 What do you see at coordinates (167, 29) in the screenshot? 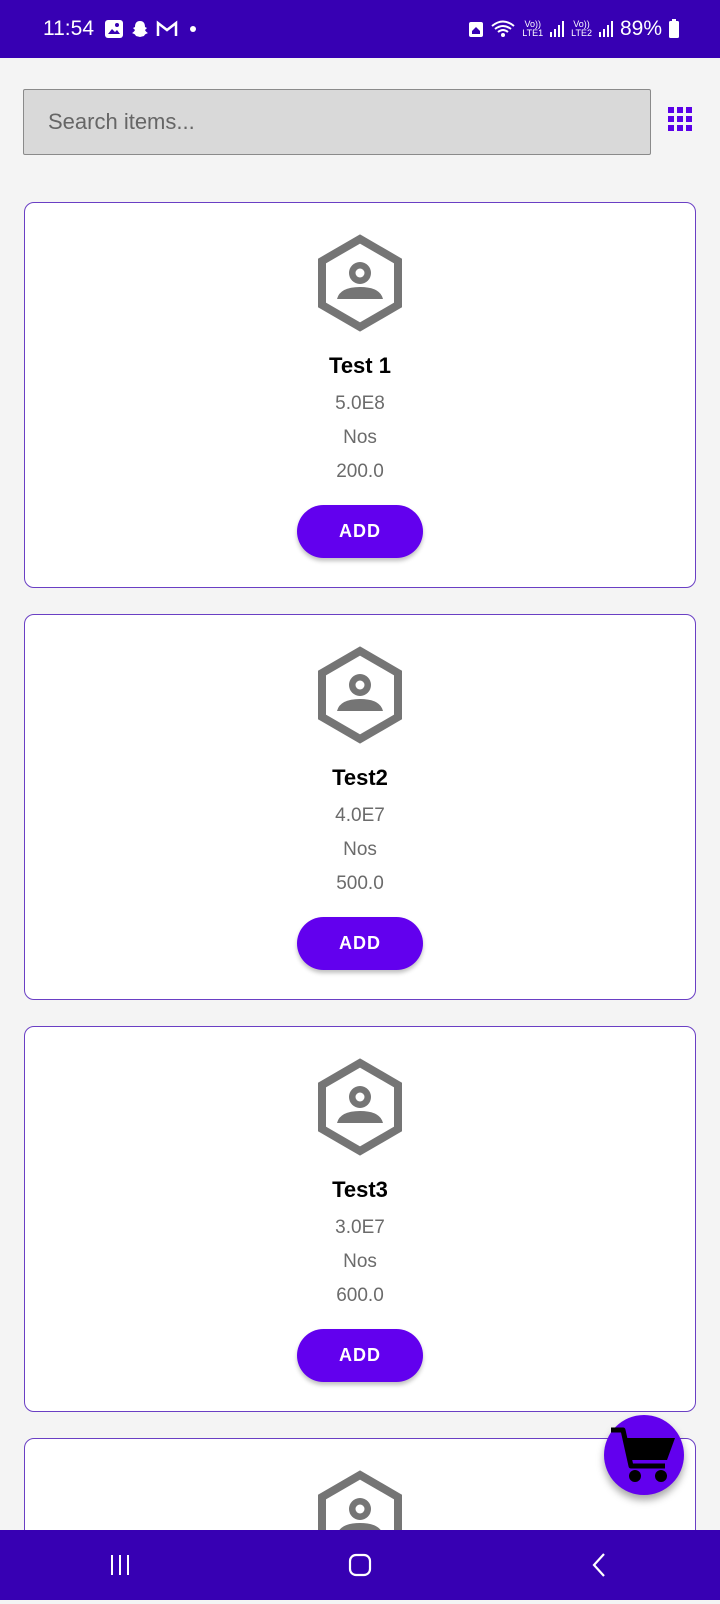
I see `gmail-icon` at bounding box center [167, 29].